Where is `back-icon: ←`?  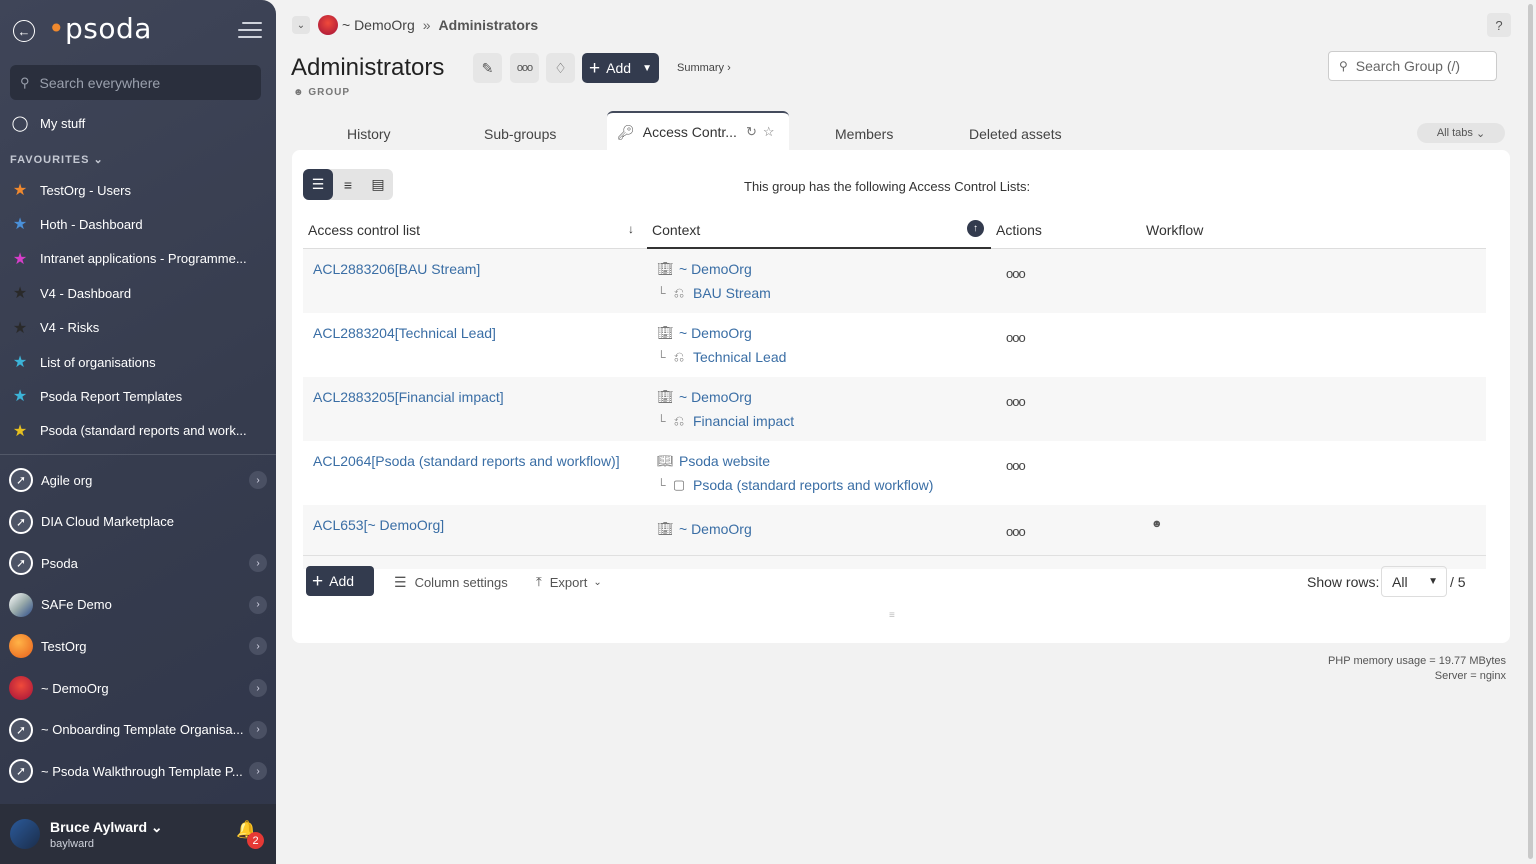 back-icon: ← is located at coordinates (24, 31).